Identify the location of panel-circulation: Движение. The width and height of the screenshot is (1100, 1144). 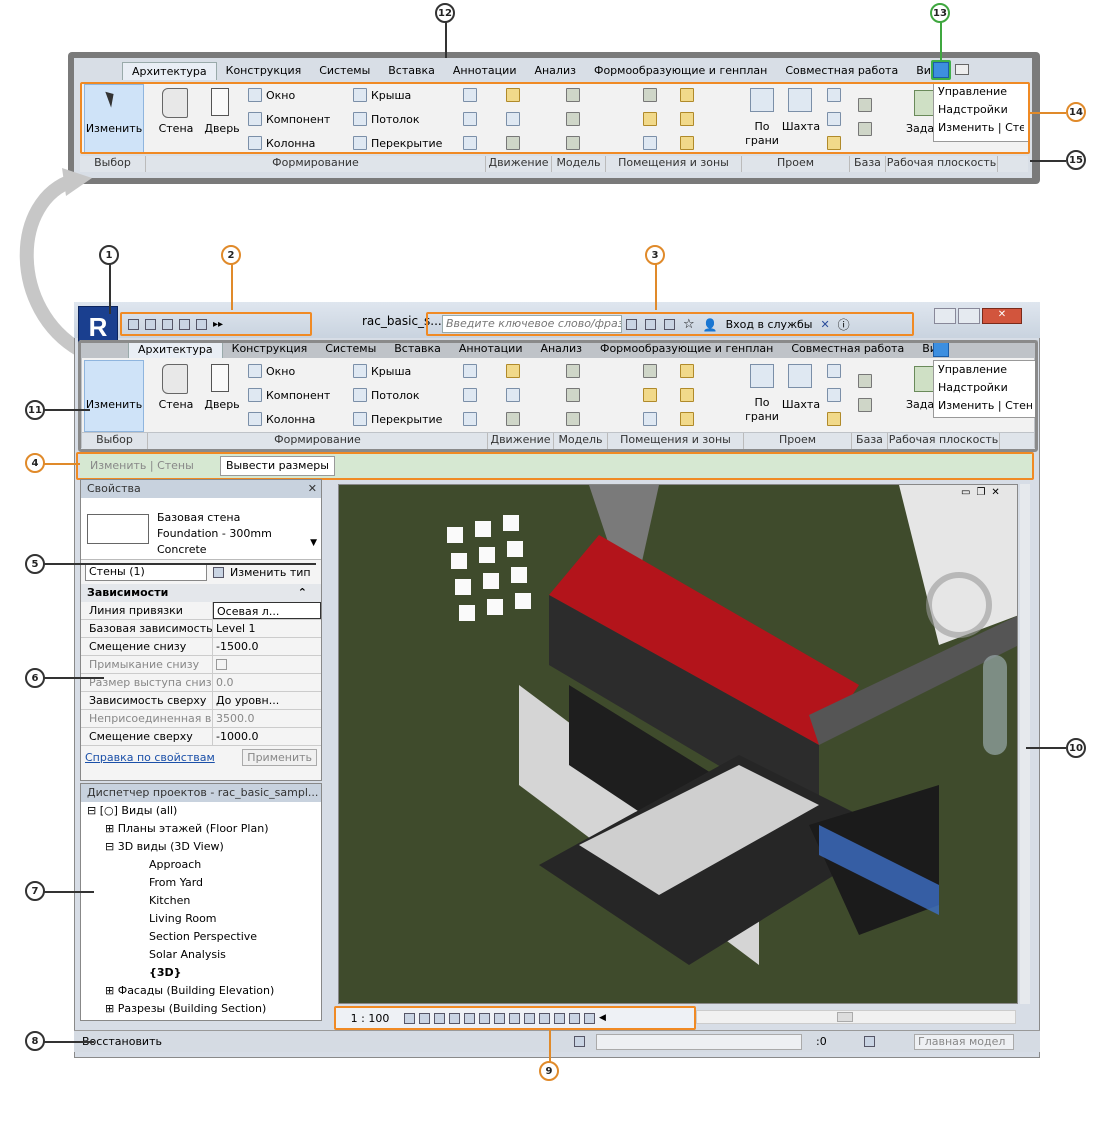
(519, 164).